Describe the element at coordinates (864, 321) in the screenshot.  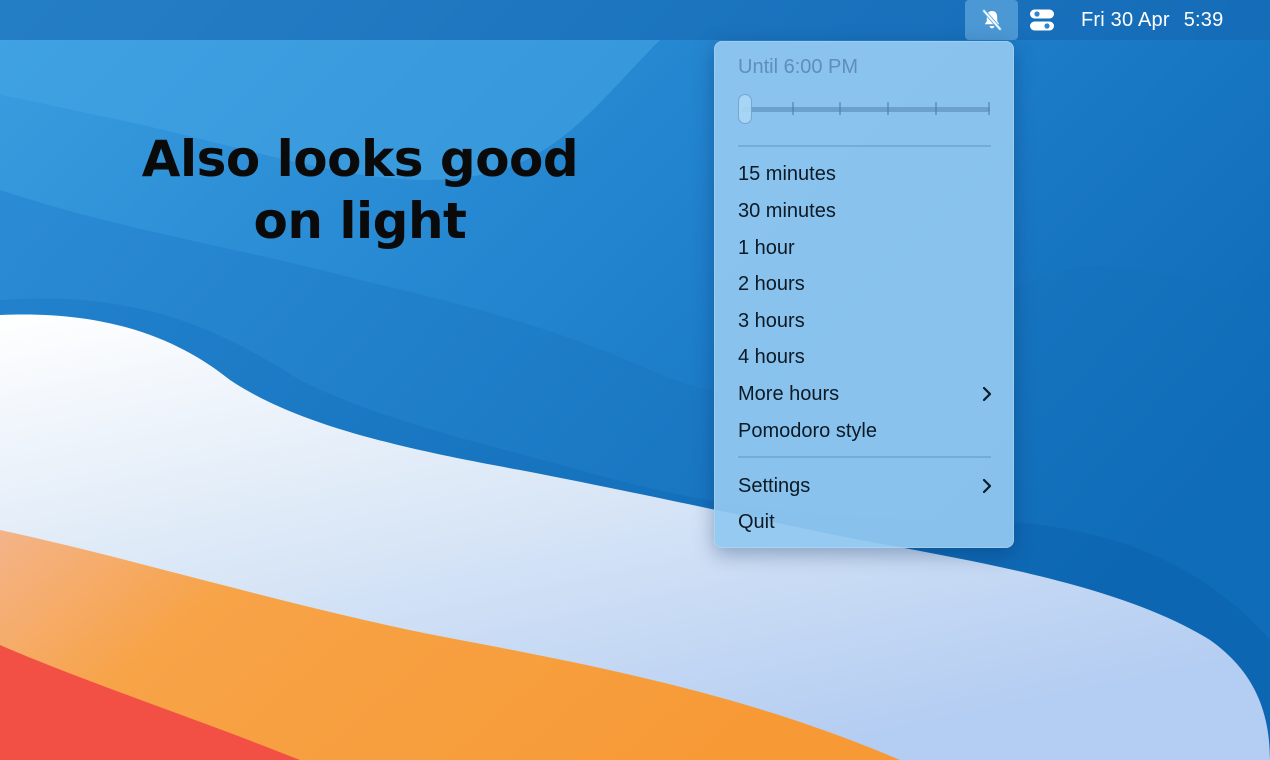
I see `menu-item-3-hours: 3 hours` at that location.